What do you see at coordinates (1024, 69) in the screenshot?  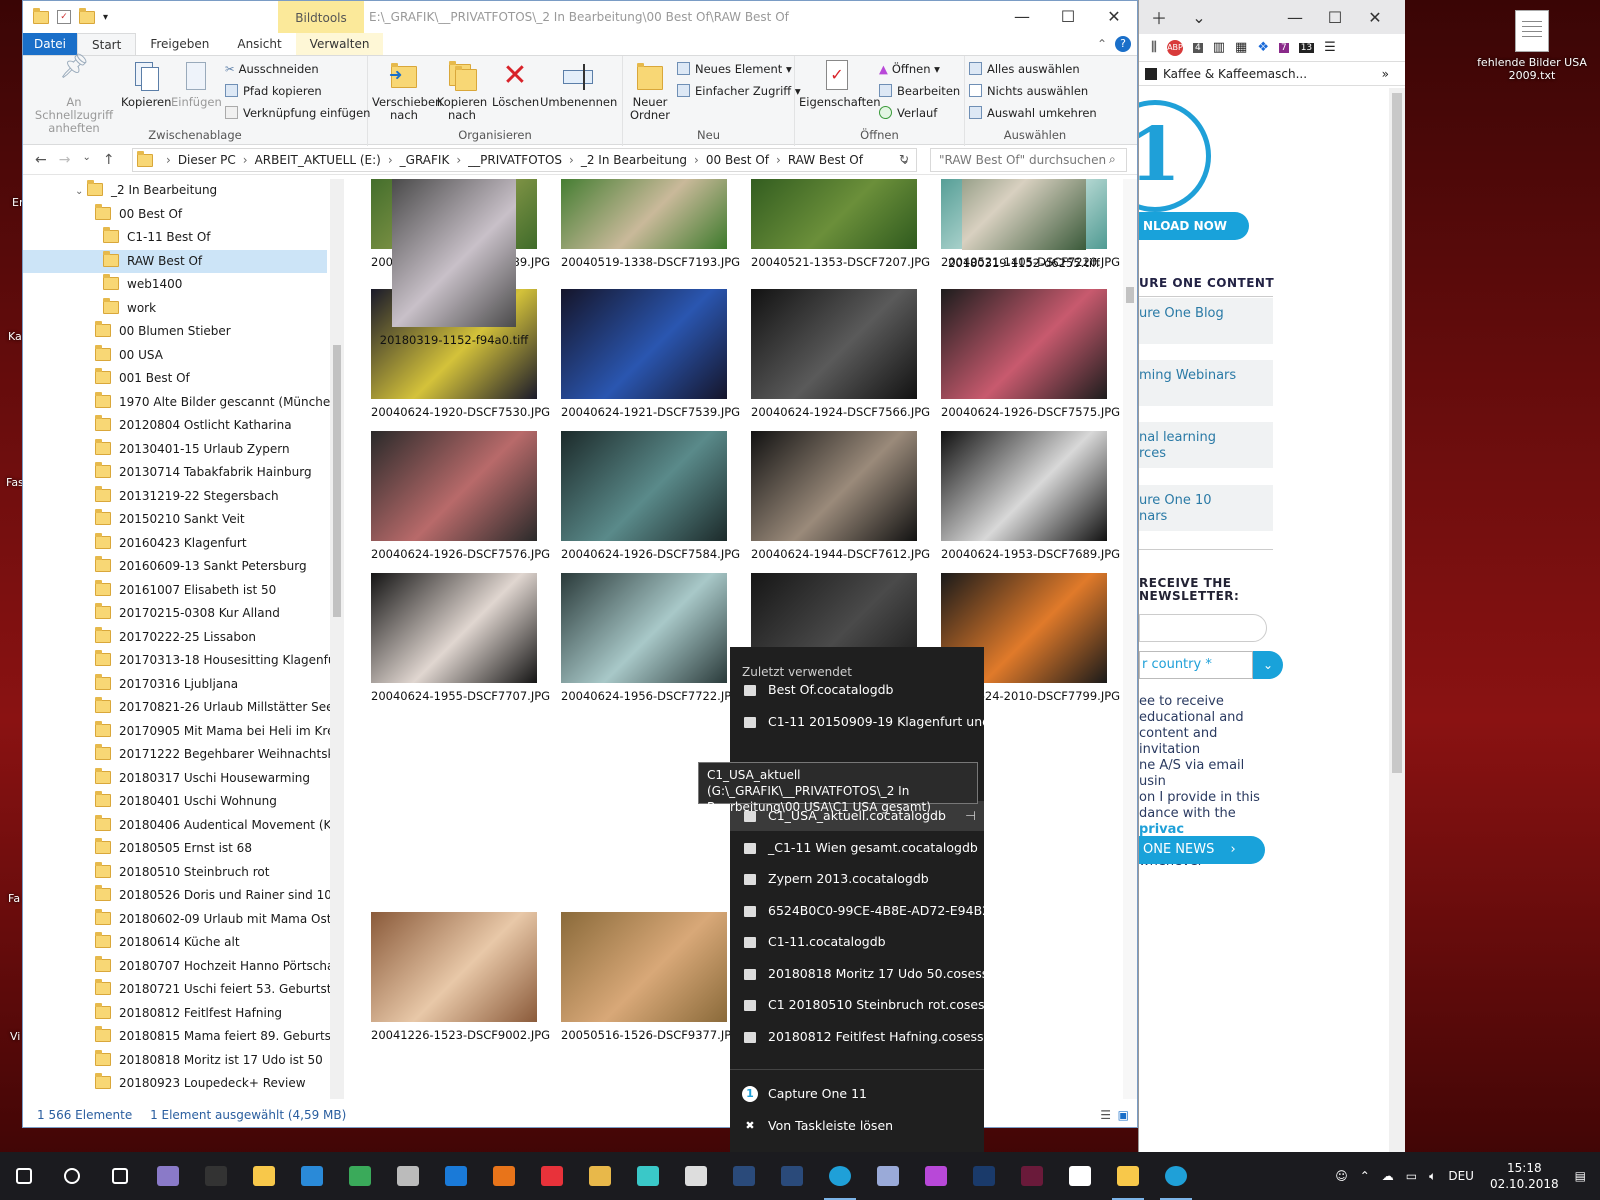 I see `select-all-button: Alles auswählen` at bounding box center [1024, 69].